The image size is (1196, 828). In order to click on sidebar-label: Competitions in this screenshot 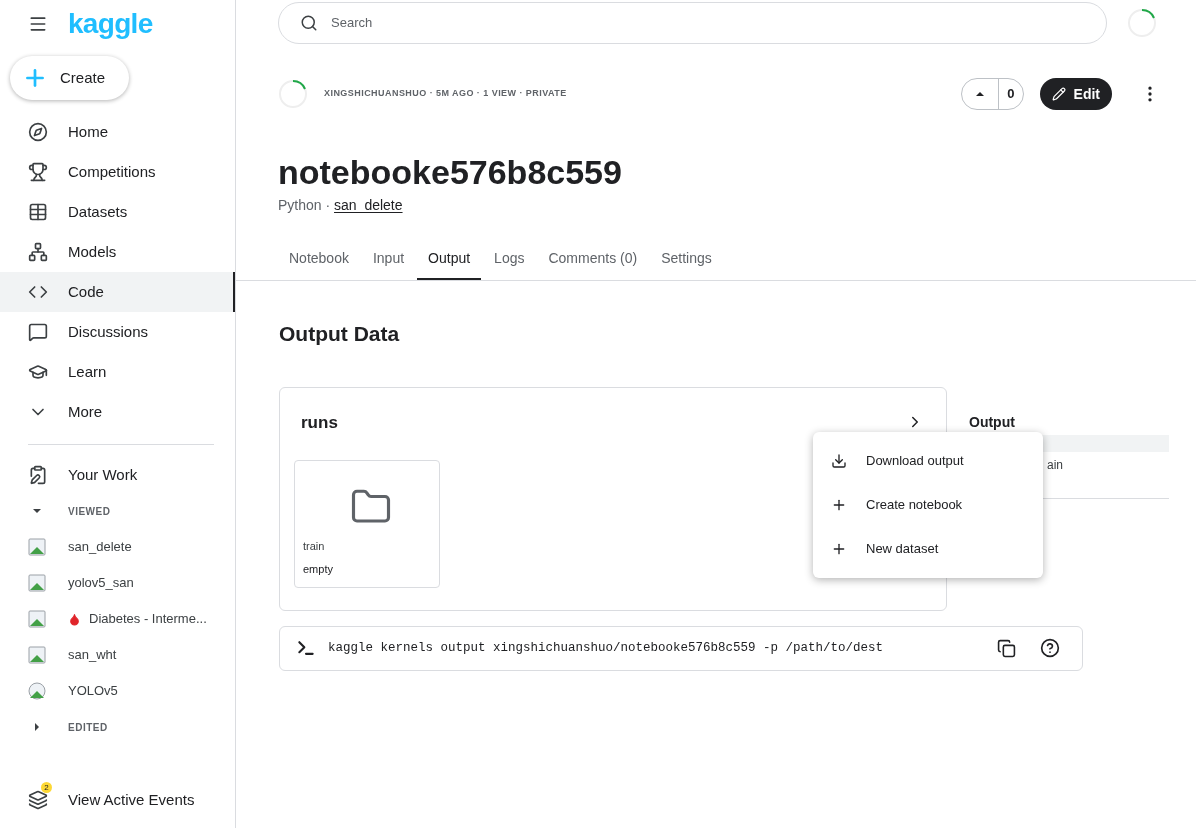, I will do `click(112, 171)`.